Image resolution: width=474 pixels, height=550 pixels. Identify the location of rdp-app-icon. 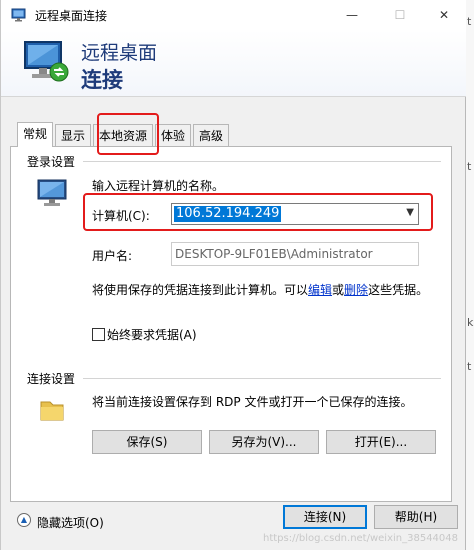
(18, 15).